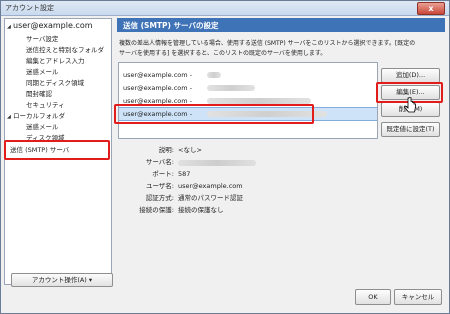 Image resolution: width=450 pixels, height=314 pixels. What do you see at coordinates (171, 25) in the screenshot?
I see `panel-title: 送信 (SMTP) サーバの設定` at bounding box center [171, 25].